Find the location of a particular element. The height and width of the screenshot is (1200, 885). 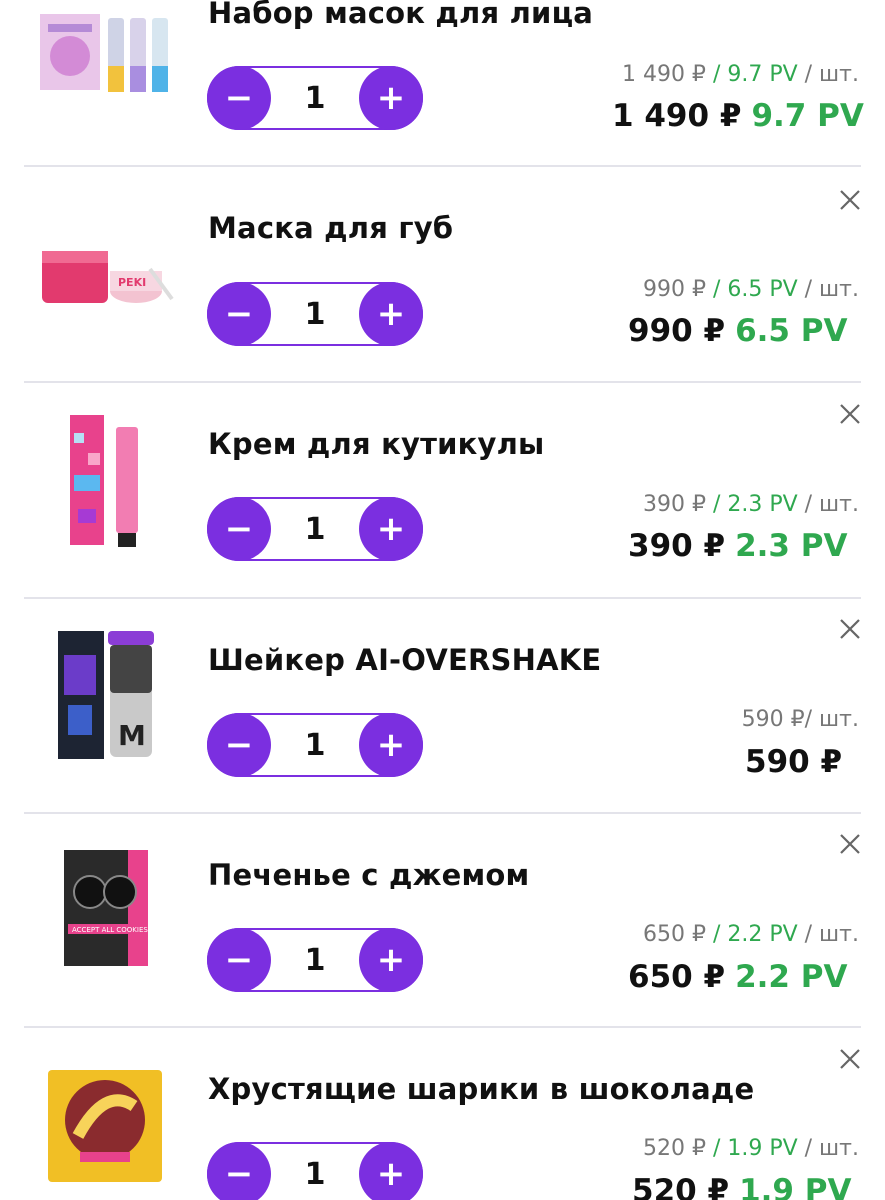

unit-price-line: 990 ₽ / 6.5 PV / шт. is located at coordinates (751, 289).